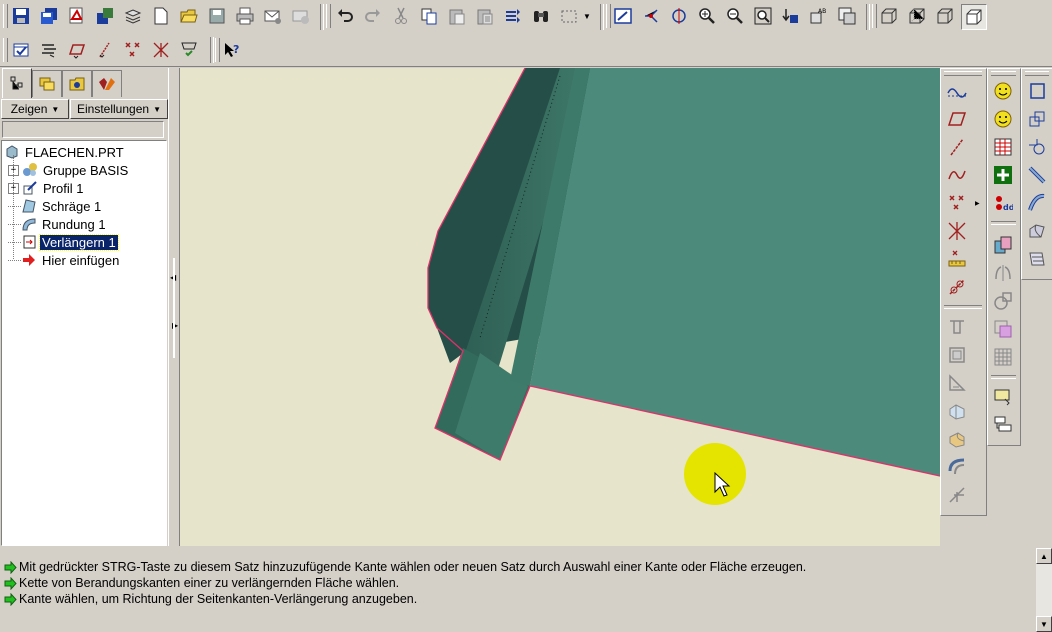  I want to click on favorites-tab, so click(107, 83).